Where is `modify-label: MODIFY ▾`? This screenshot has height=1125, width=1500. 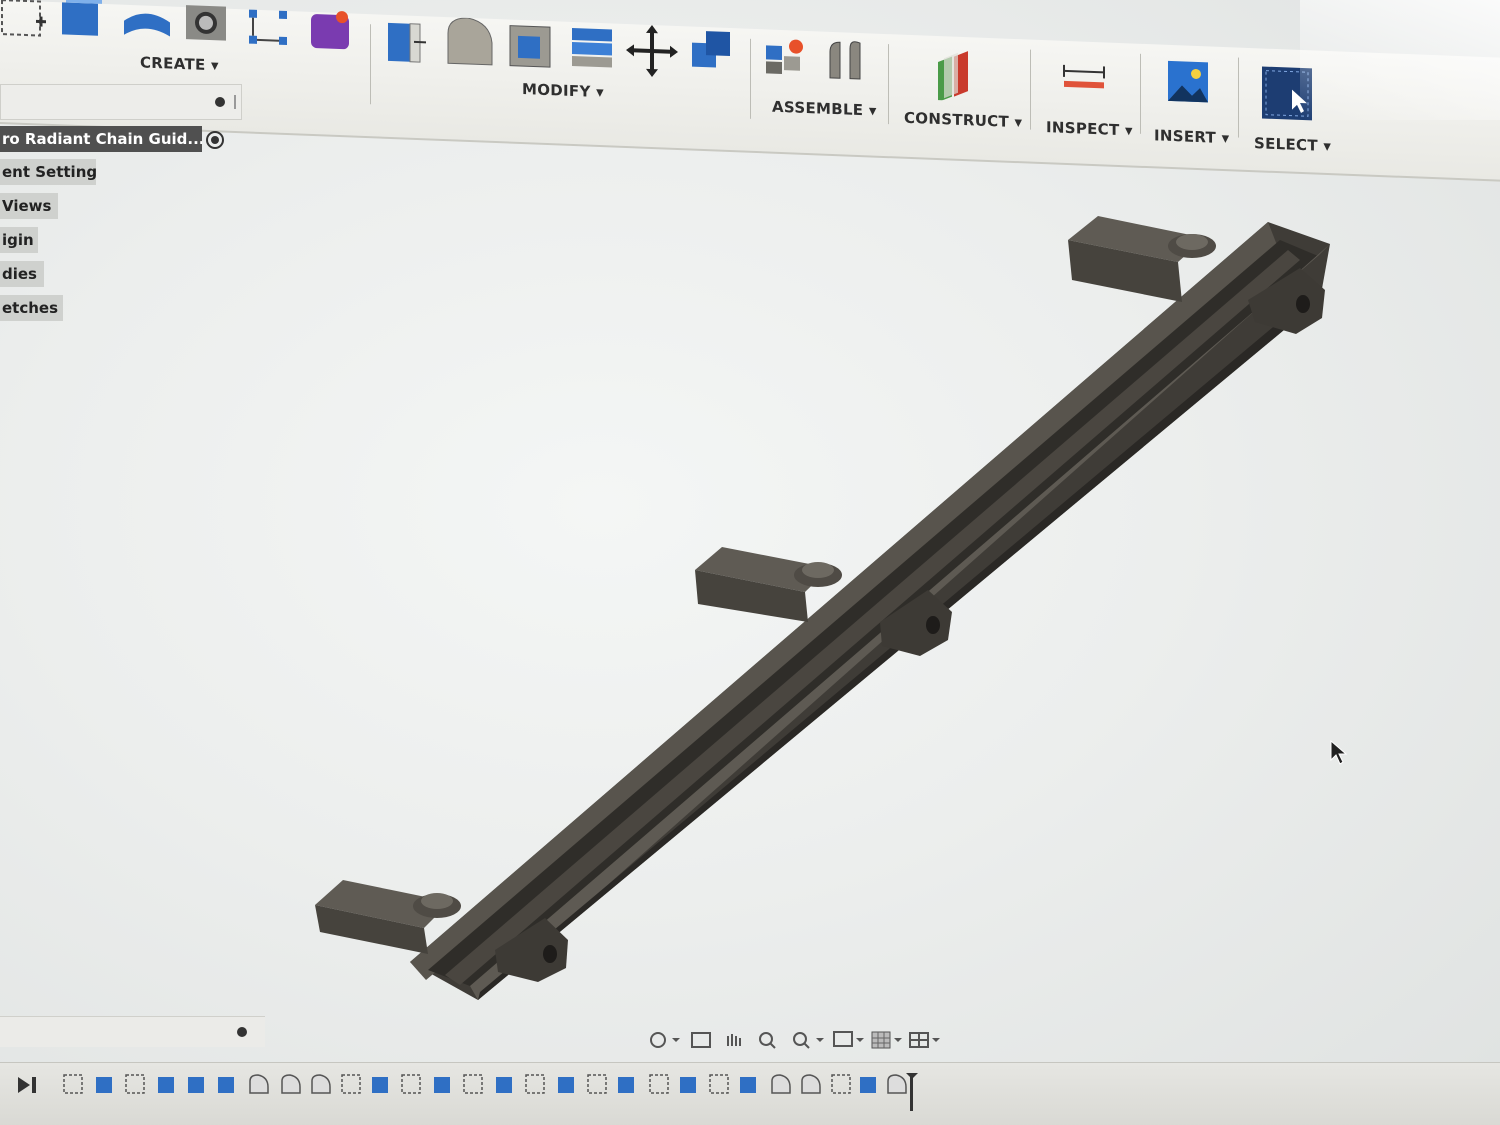
modify-label: MODIFY ▾ is located at coordinates (563, 90).